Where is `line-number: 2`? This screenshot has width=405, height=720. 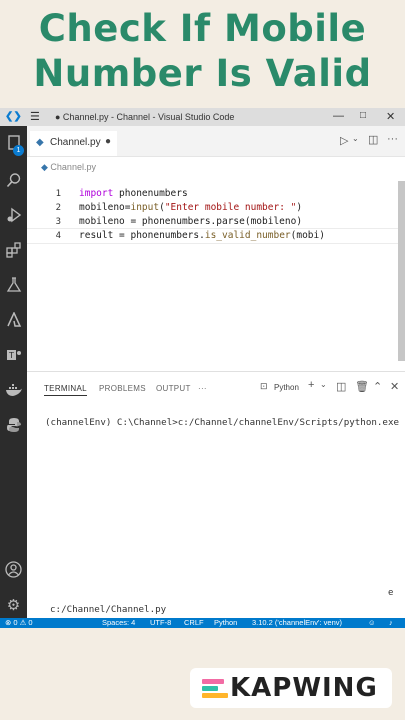
line-number: 2 is located at coordinates (58, 208).